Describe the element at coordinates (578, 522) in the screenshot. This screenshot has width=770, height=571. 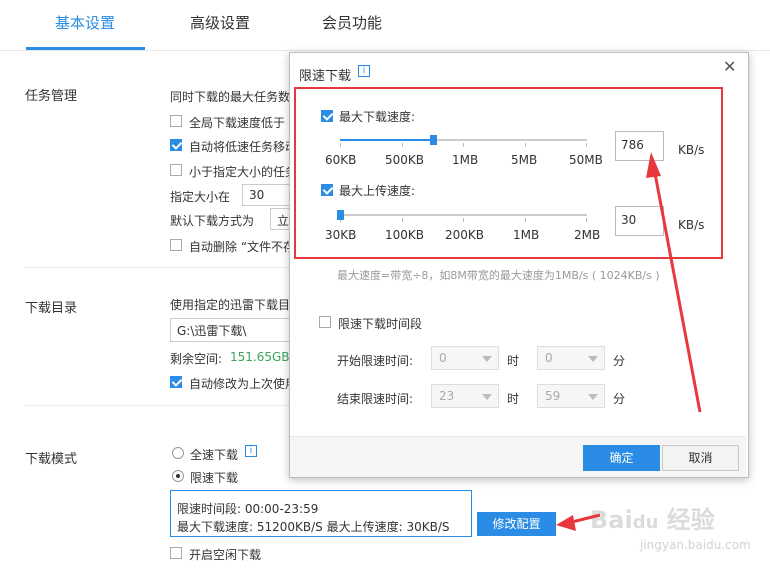
I see `annotation-arrow-left` at that location.